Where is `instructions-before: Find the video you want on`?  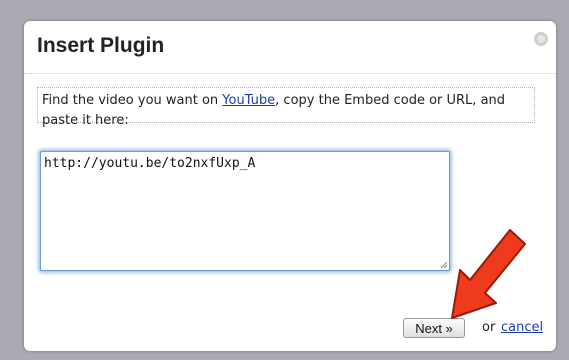 instructions-before: Find the video you want on is located at coordinates (132, 100).